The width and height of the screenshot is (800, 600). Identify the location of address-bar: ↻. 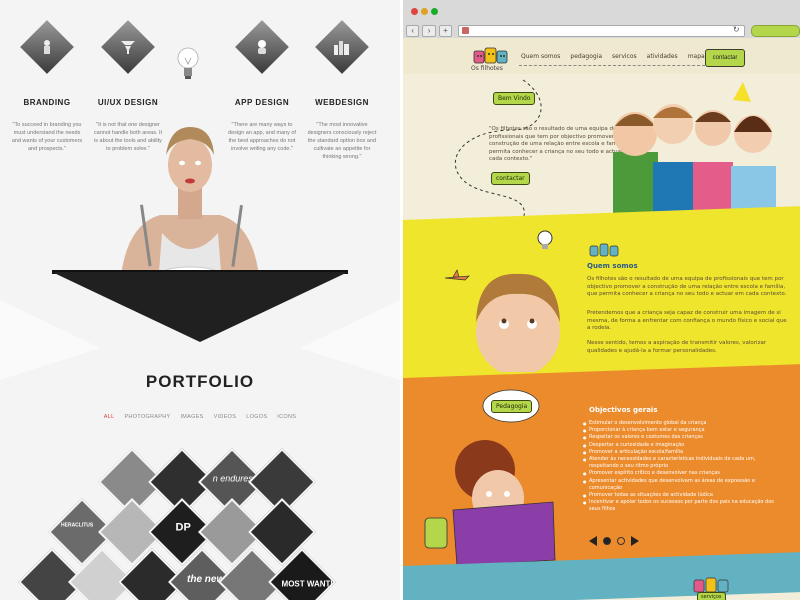
(601, 31).